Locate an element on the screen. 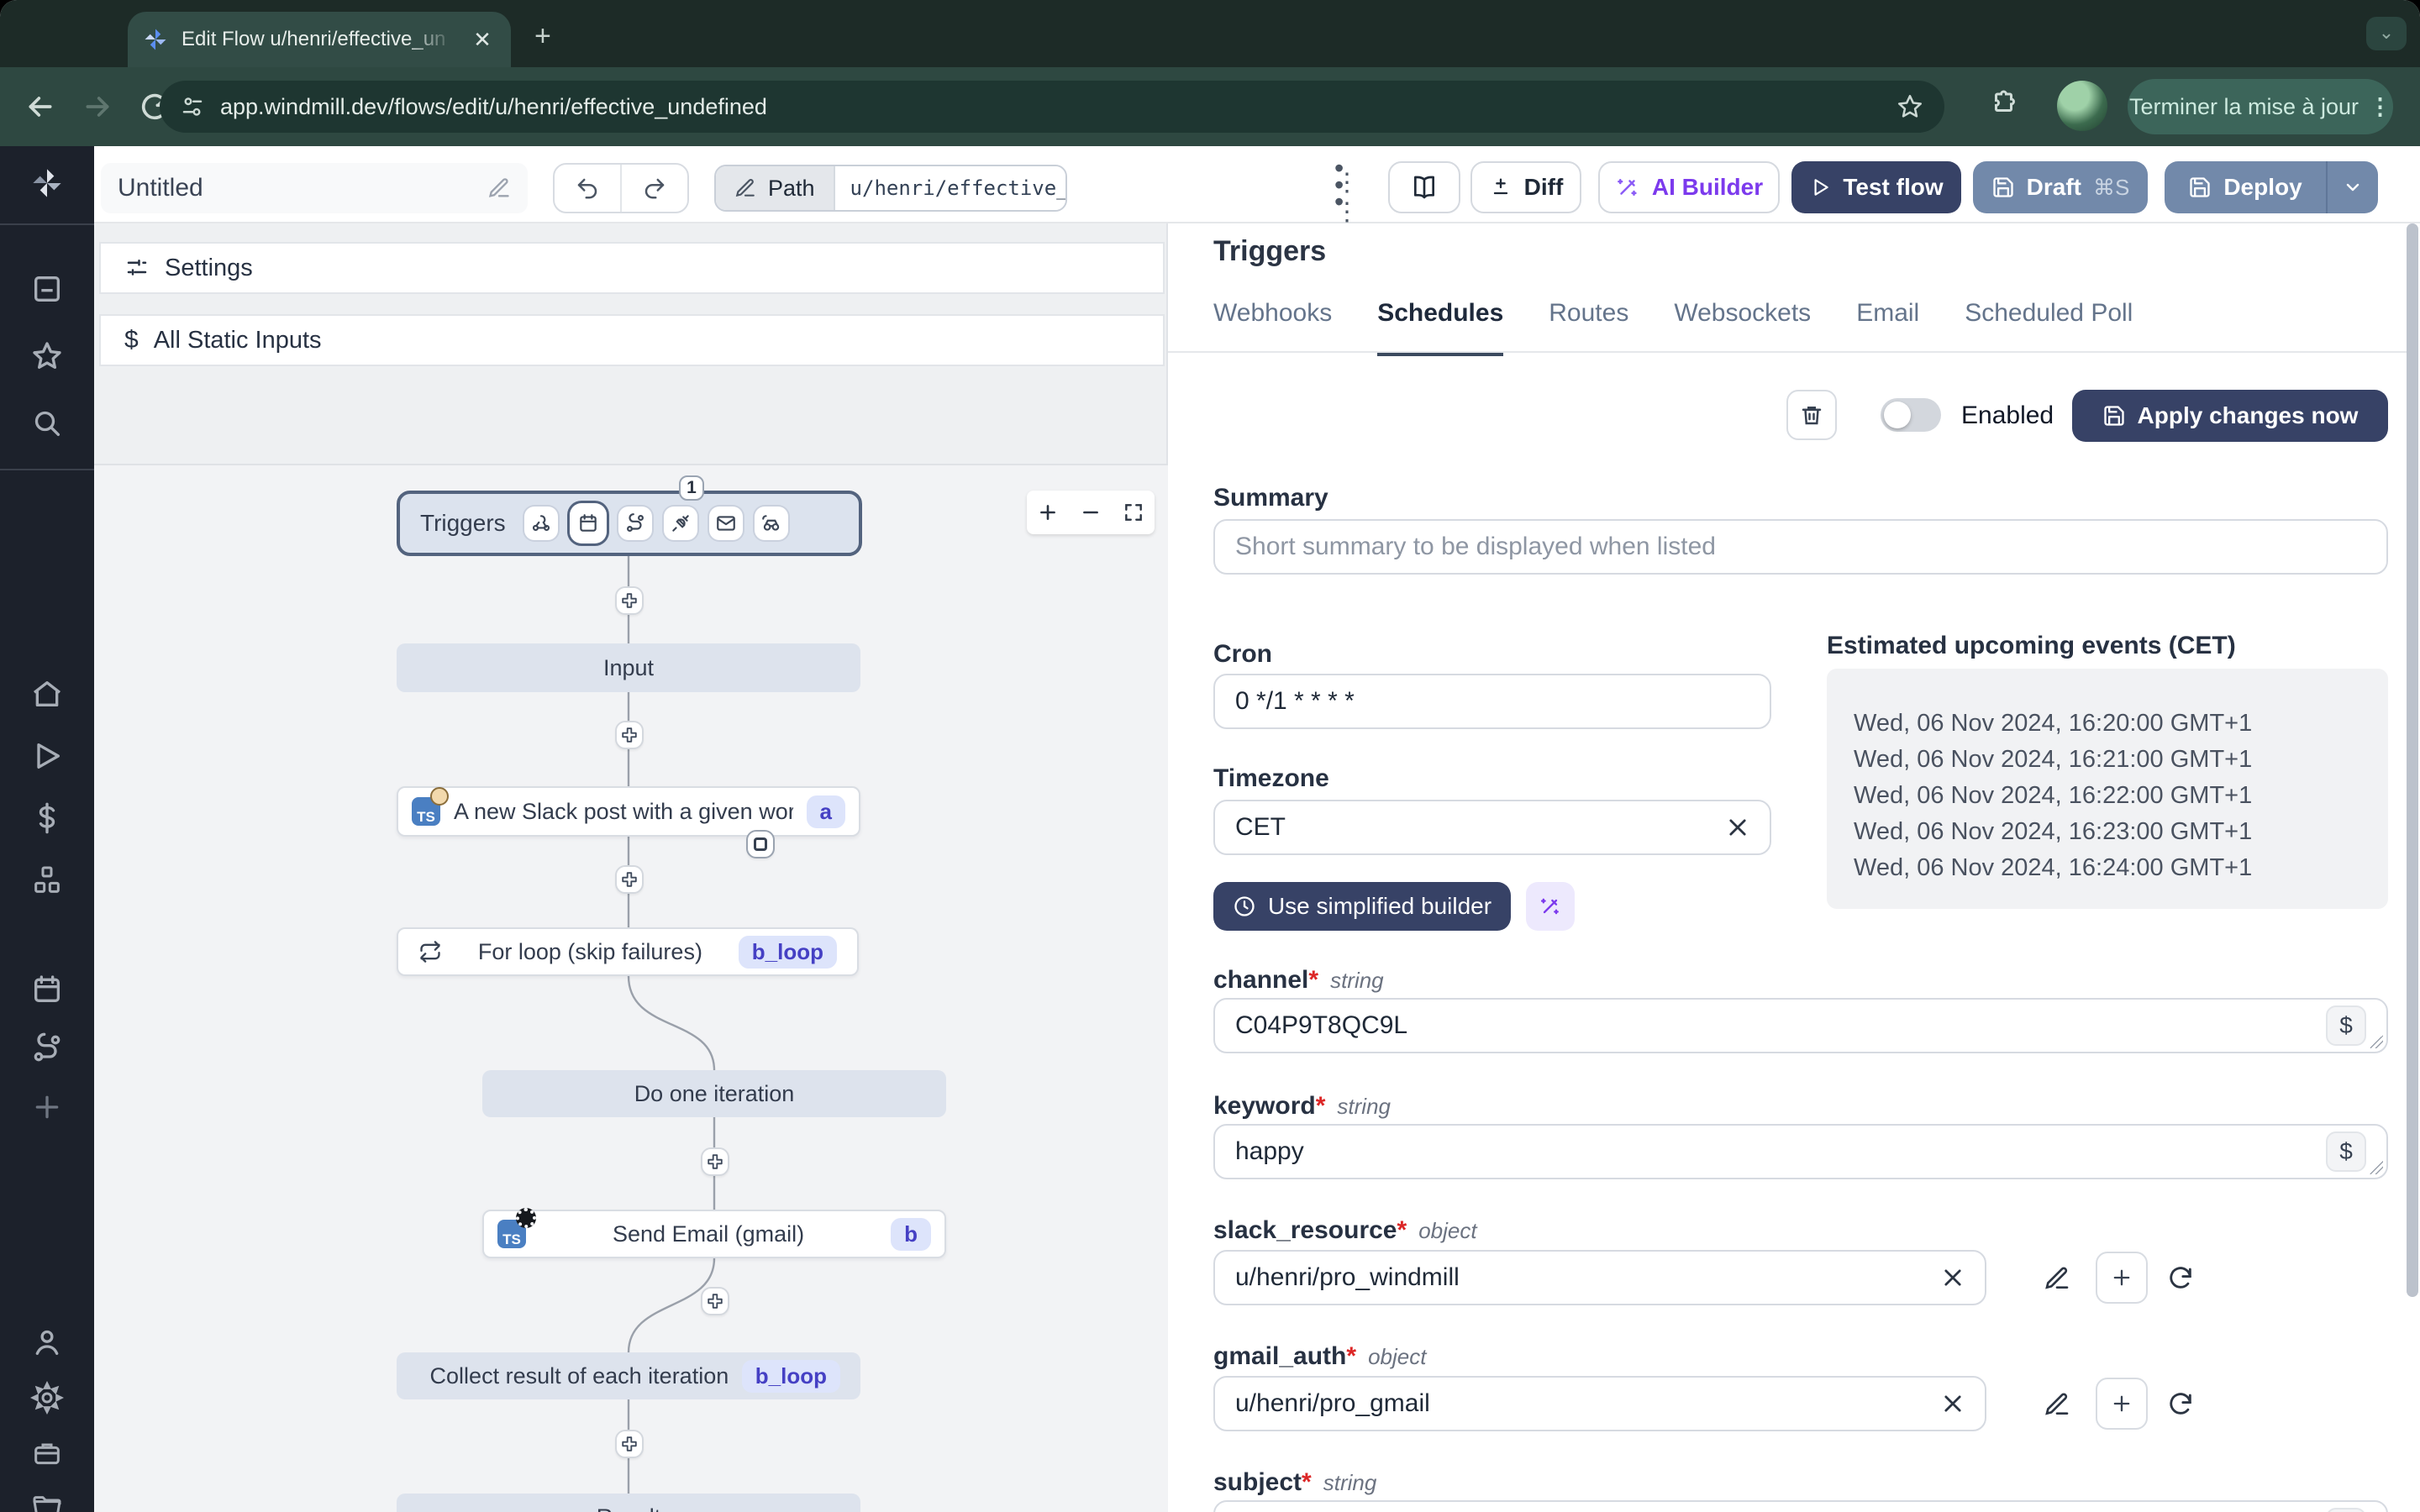  user-icon is located at coordinates (47, 1342).